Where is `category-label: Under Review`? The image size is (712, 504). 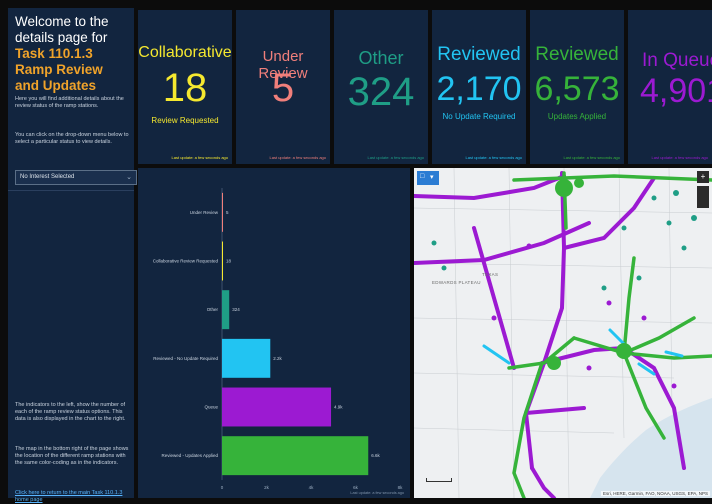
category-label: Under Review is located at coordinates (204, 212).